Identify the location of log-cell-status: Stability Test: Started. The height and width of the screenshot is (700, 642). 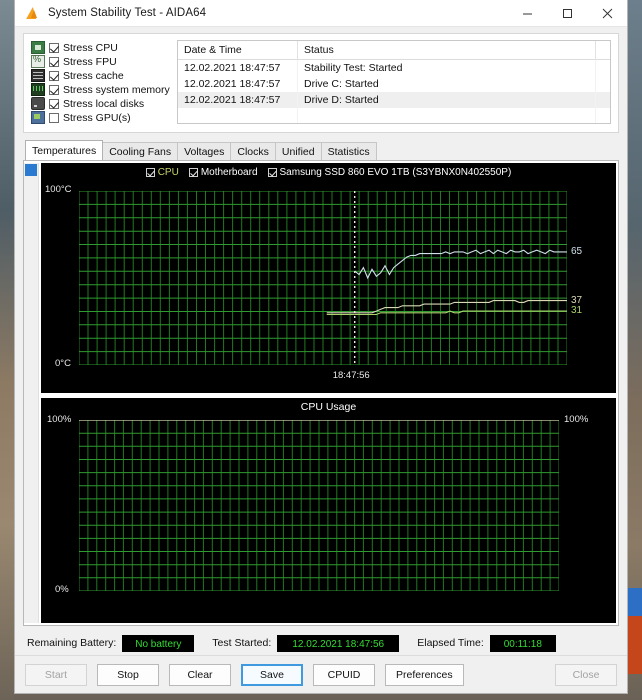
(447, 68).